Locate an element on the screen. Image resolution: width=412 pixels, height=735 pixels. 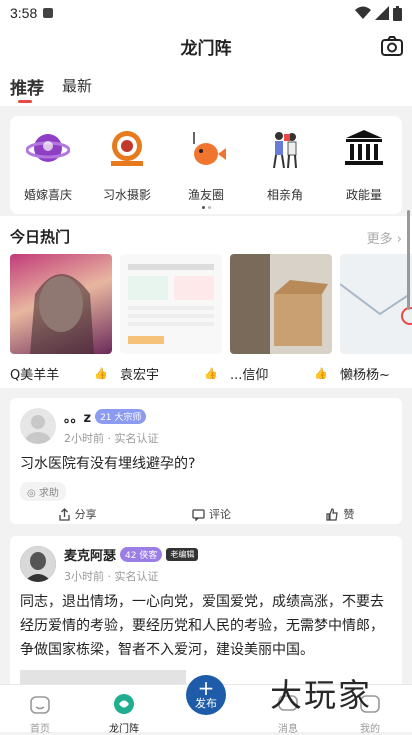
category-label: 渔友圈 is located at coordinates (205, 195).